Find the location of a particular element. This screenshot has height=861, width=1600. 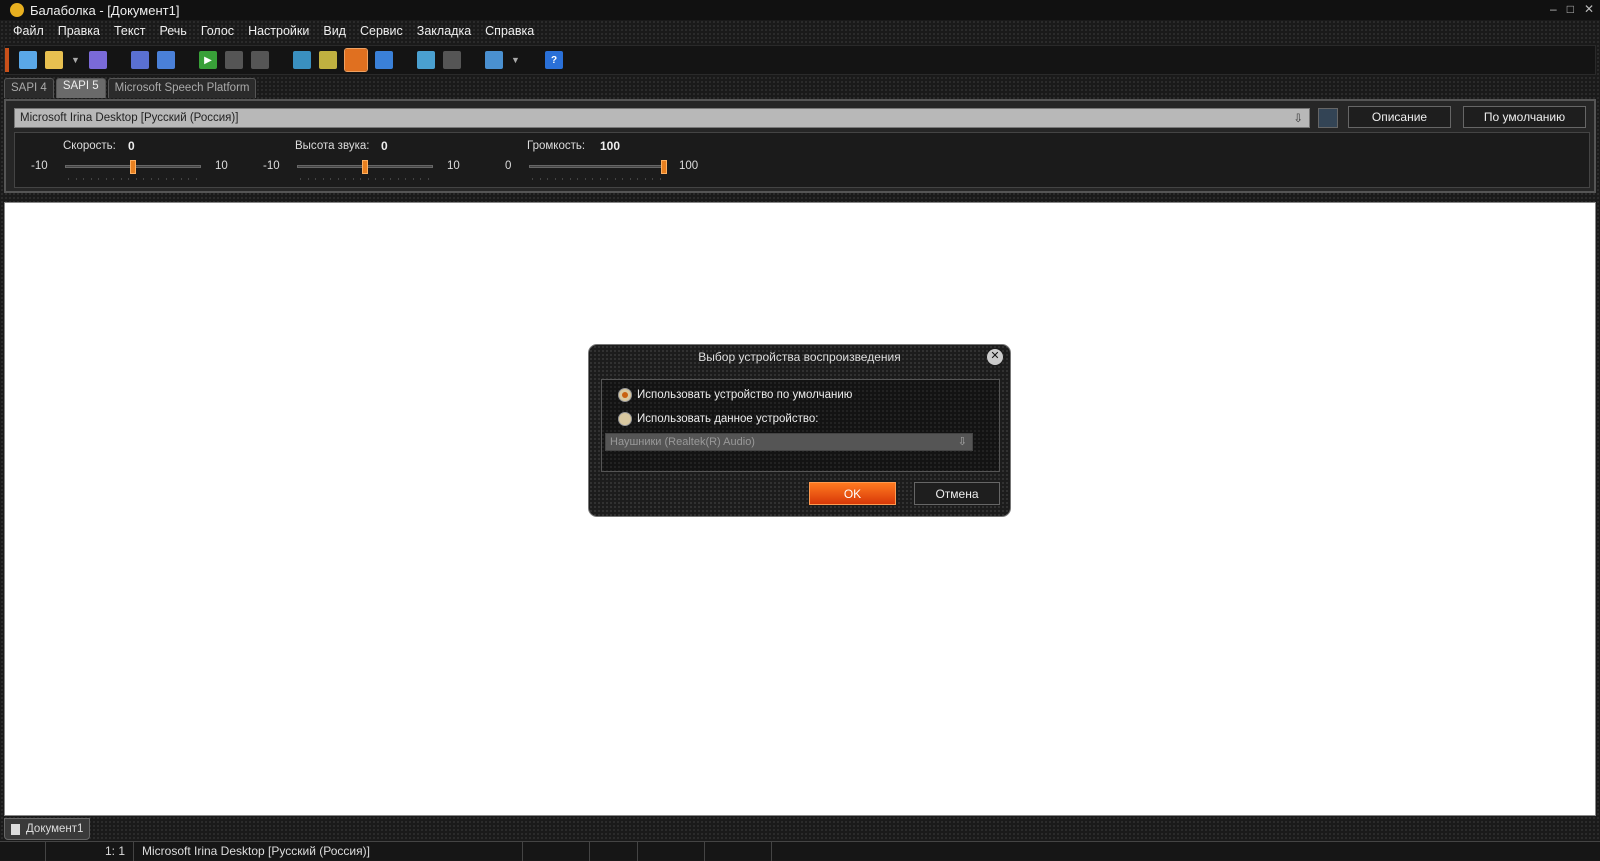

volume-max: 100 is located at coordinates (689, 166).